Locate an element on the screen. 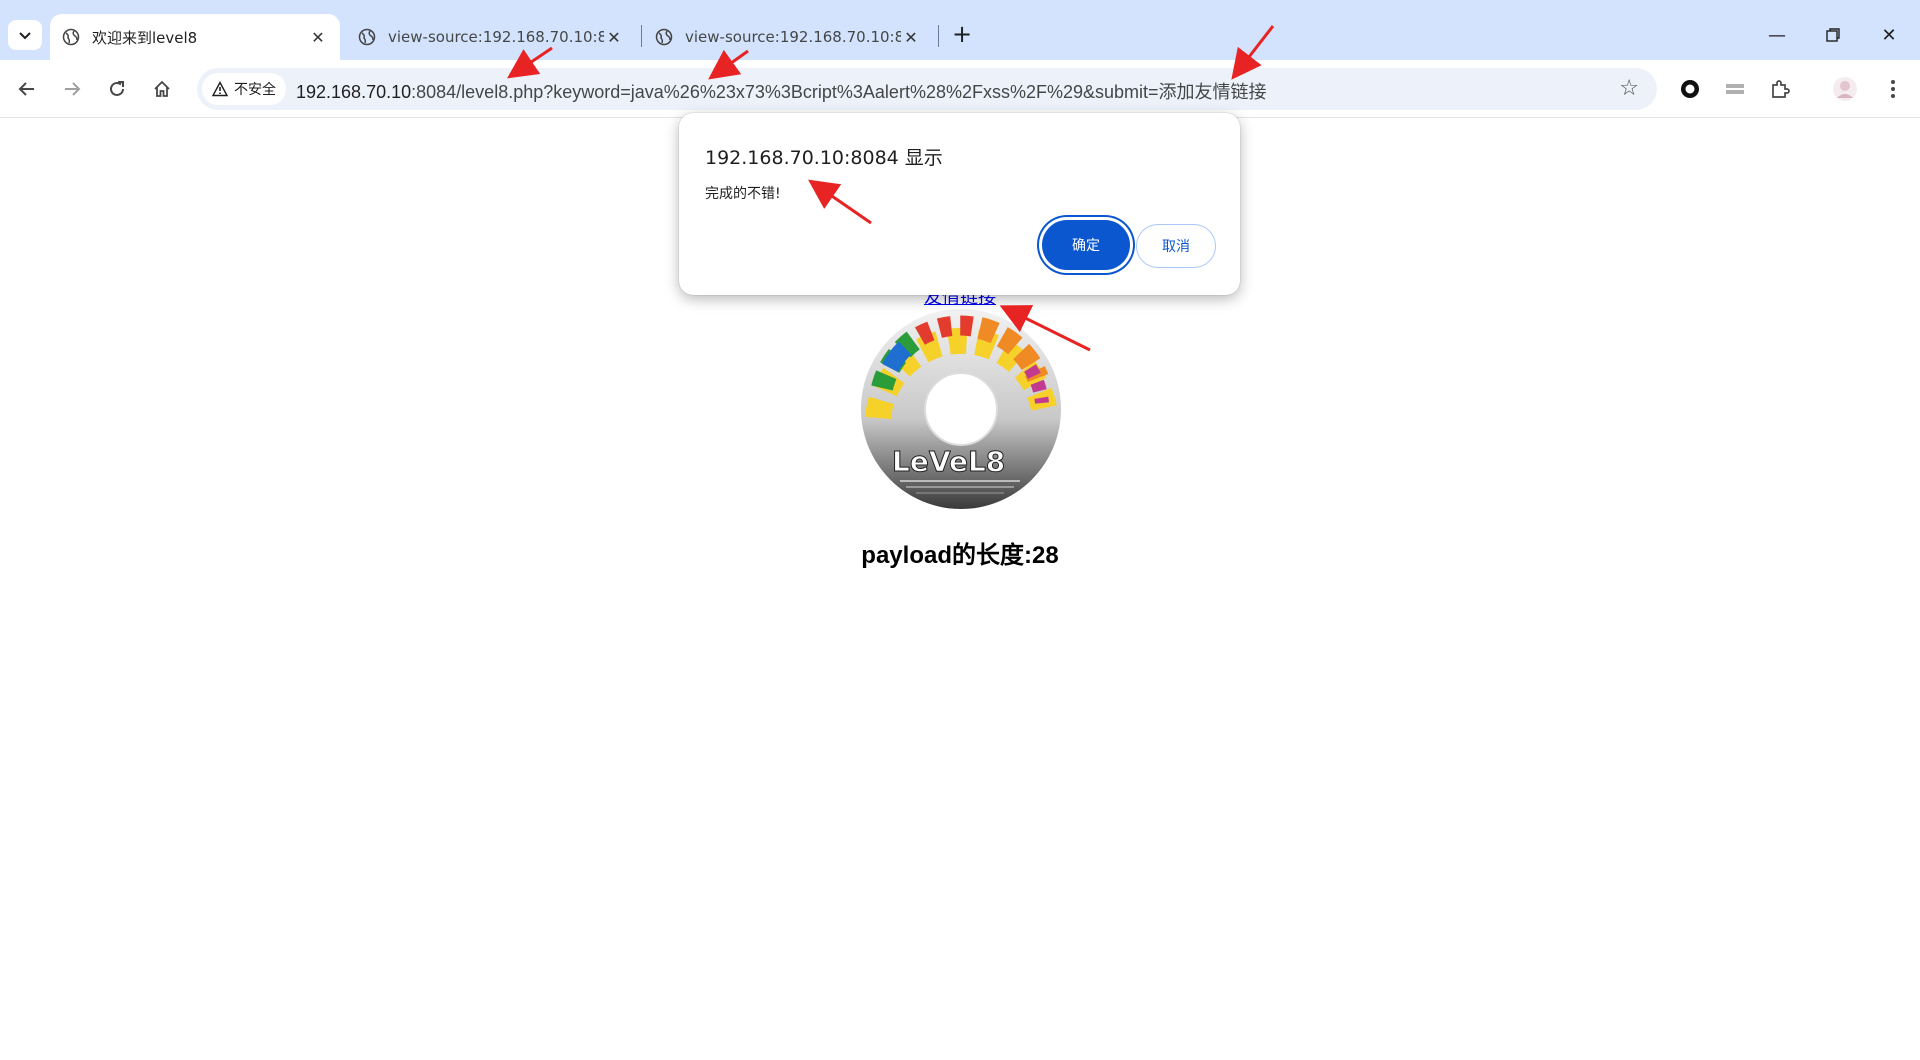 Image resolution: width=1920 pixels, height=1060 pixels. home-icon is located at coordinates (162, 89).